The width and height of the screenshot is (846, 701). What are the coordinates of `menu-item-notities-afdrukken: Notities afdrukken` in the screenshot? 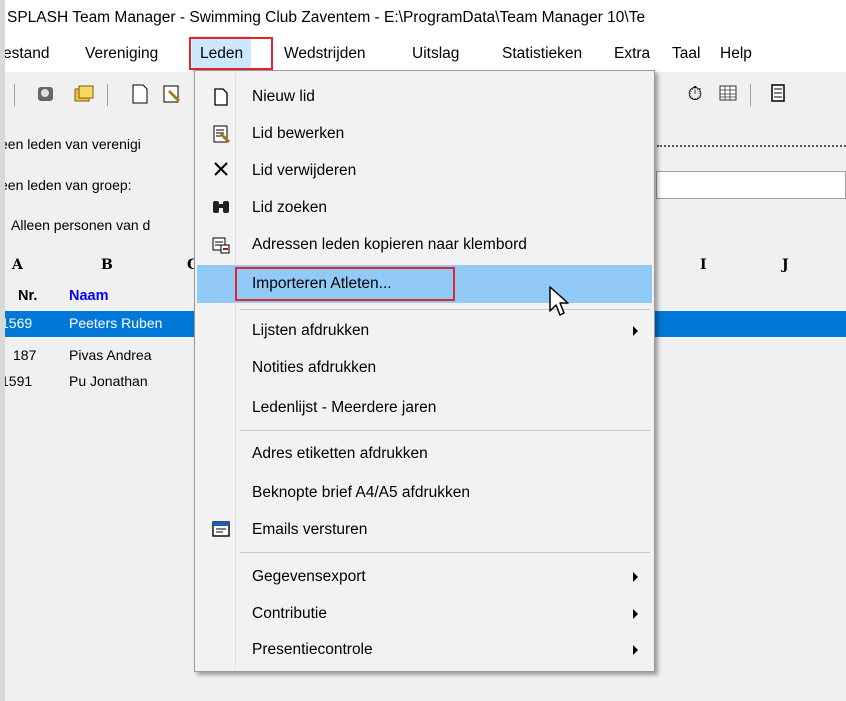 It's located at (424, 368).